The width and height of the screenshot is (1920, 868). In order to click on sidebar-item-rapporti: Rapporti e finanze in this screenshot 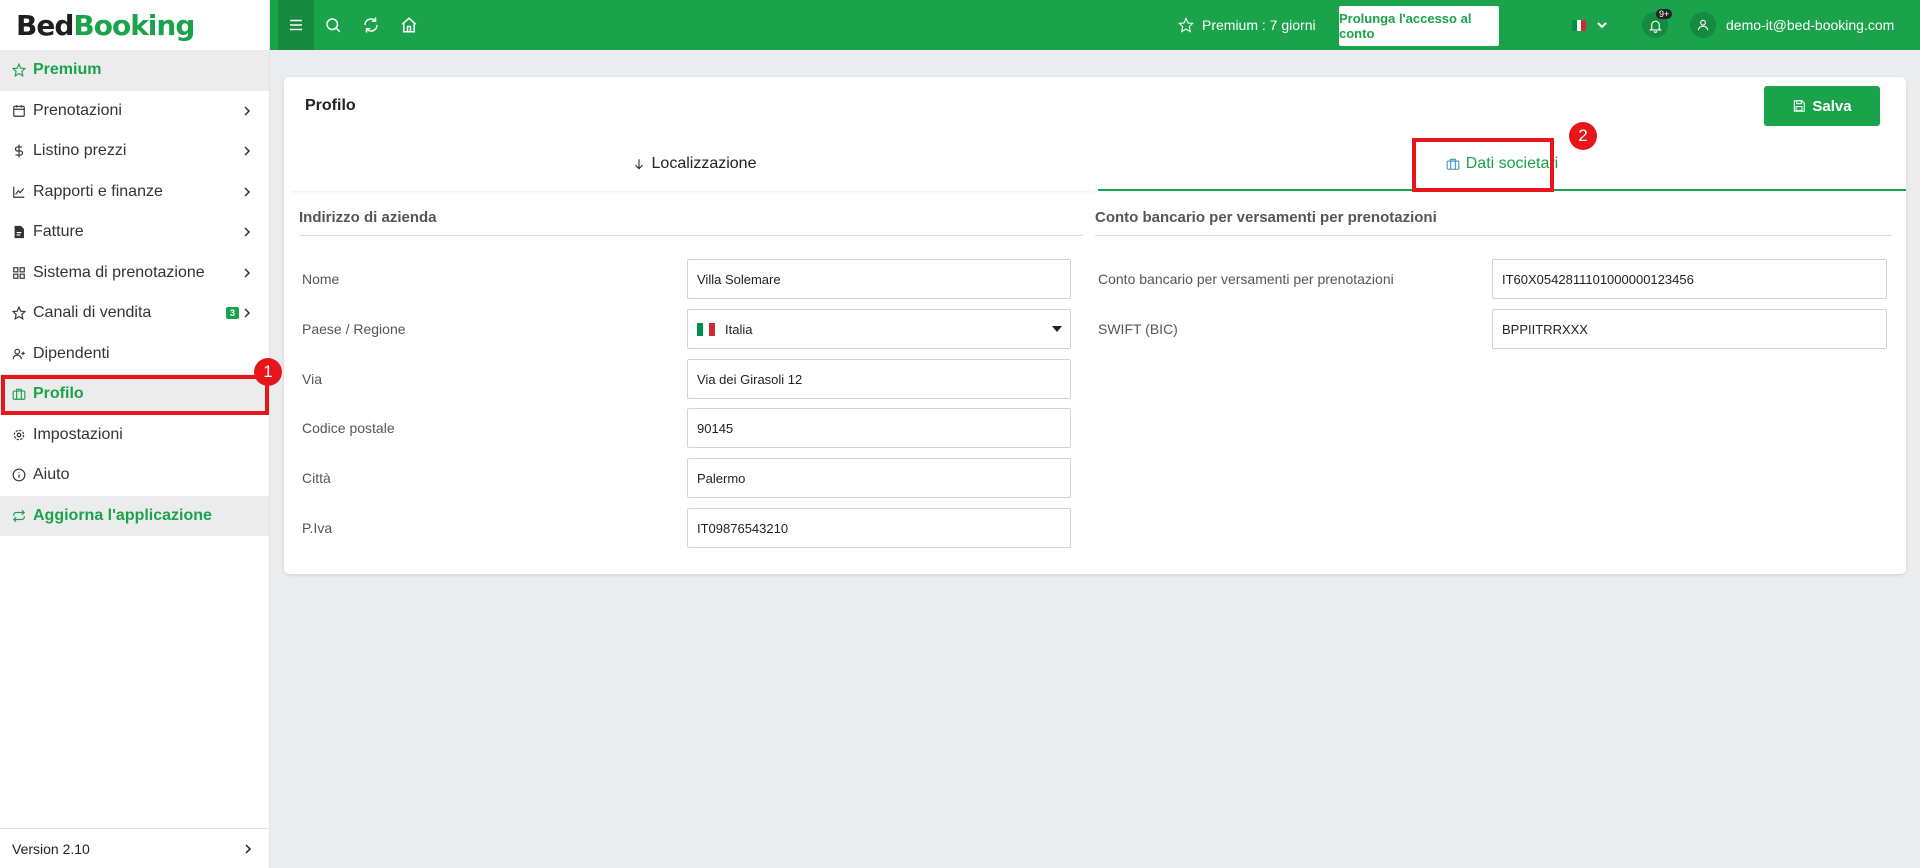, I will do `click(134, 192)`.